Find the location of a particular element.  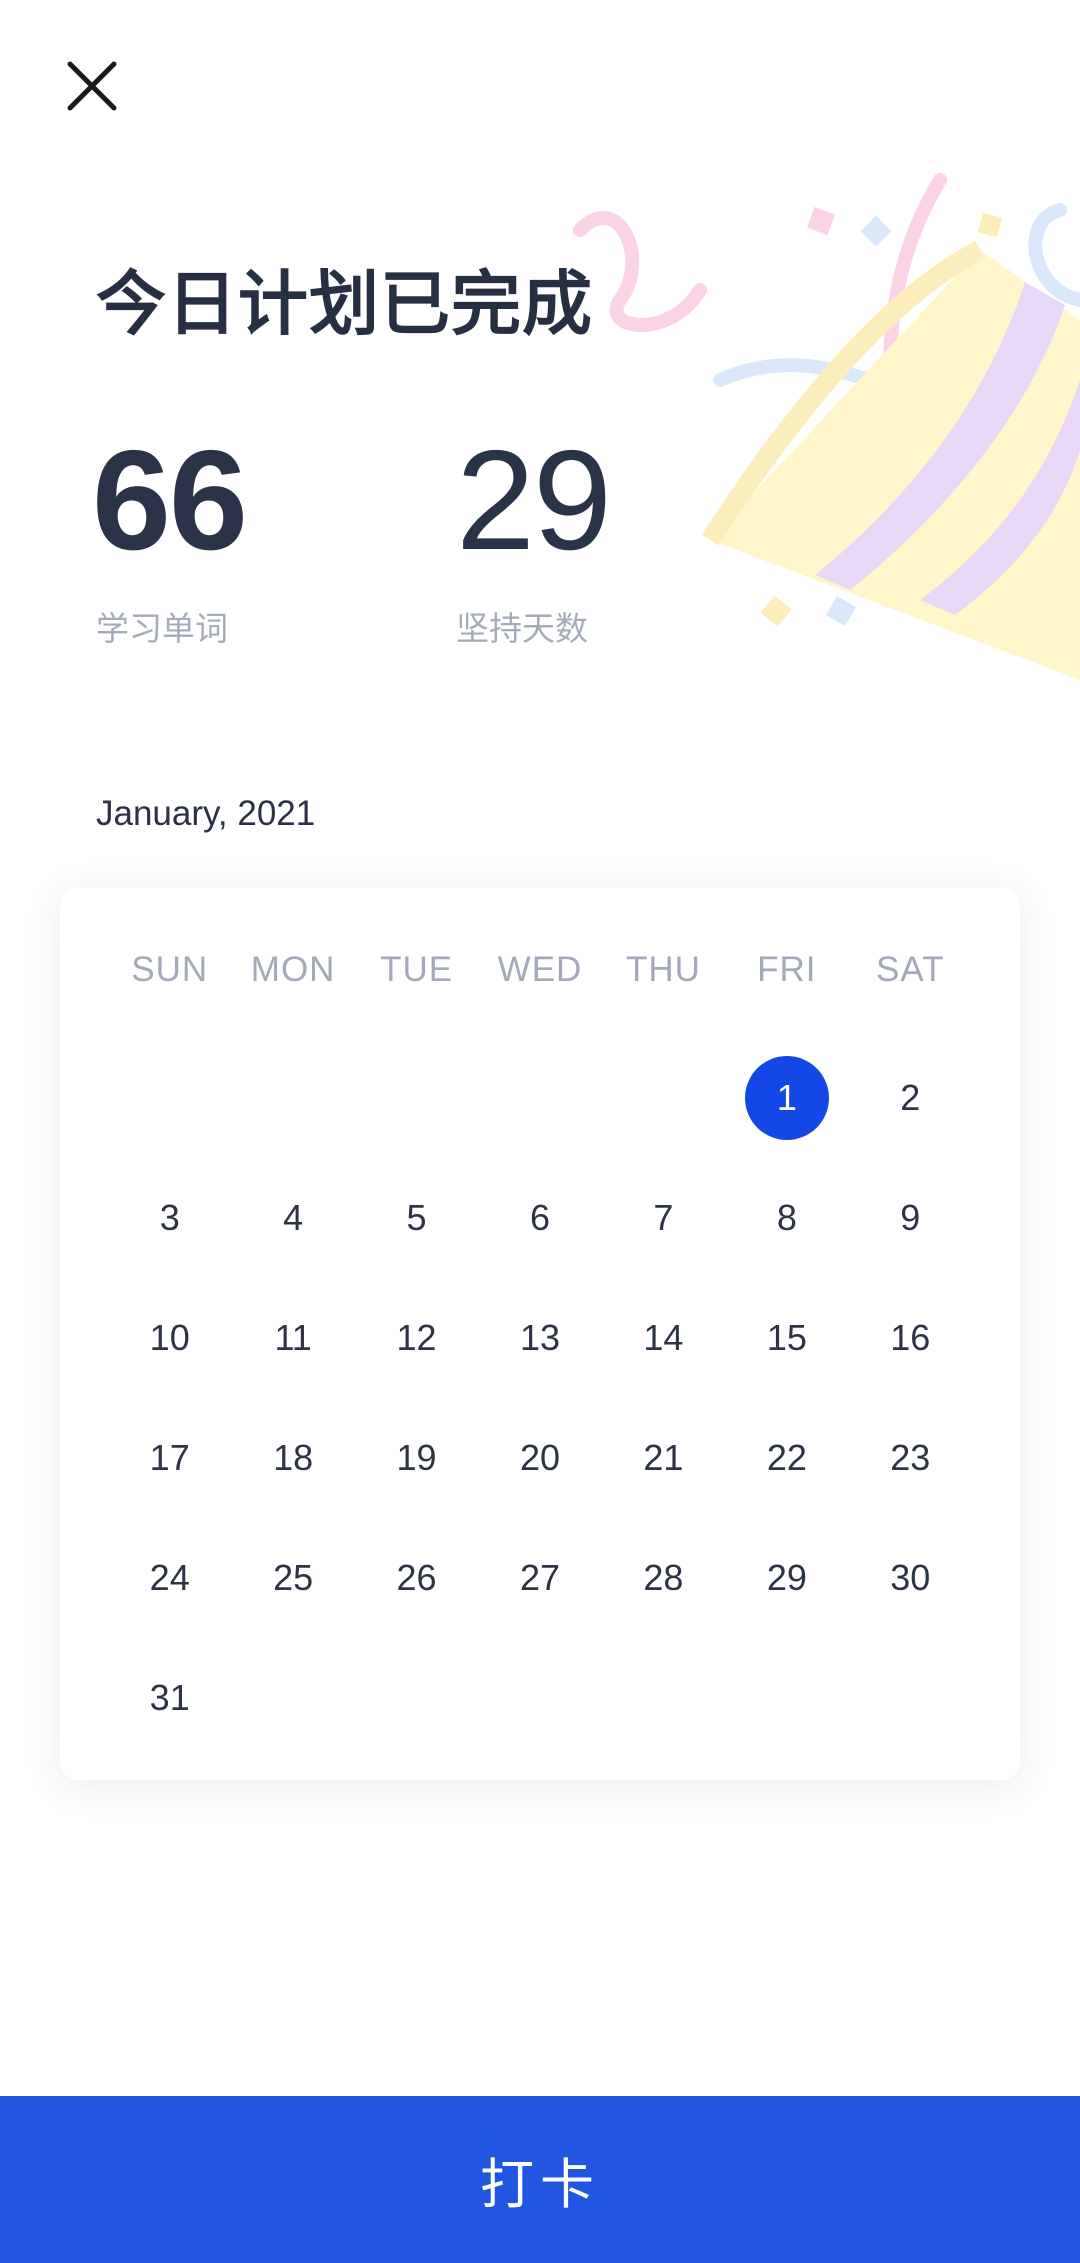

weekday-label: SUN is located at coordinates (170, 969).